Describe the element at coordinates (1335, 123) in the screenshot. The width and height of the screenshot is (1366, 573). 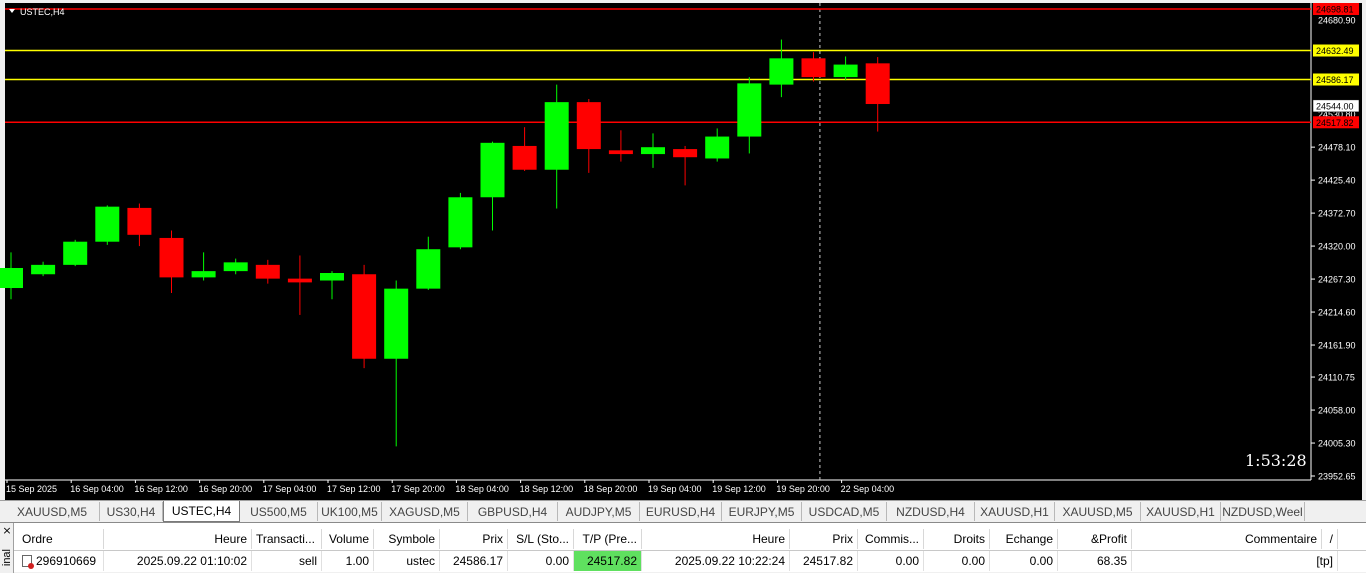
I see `price-level-label: 24517.82` at that location.